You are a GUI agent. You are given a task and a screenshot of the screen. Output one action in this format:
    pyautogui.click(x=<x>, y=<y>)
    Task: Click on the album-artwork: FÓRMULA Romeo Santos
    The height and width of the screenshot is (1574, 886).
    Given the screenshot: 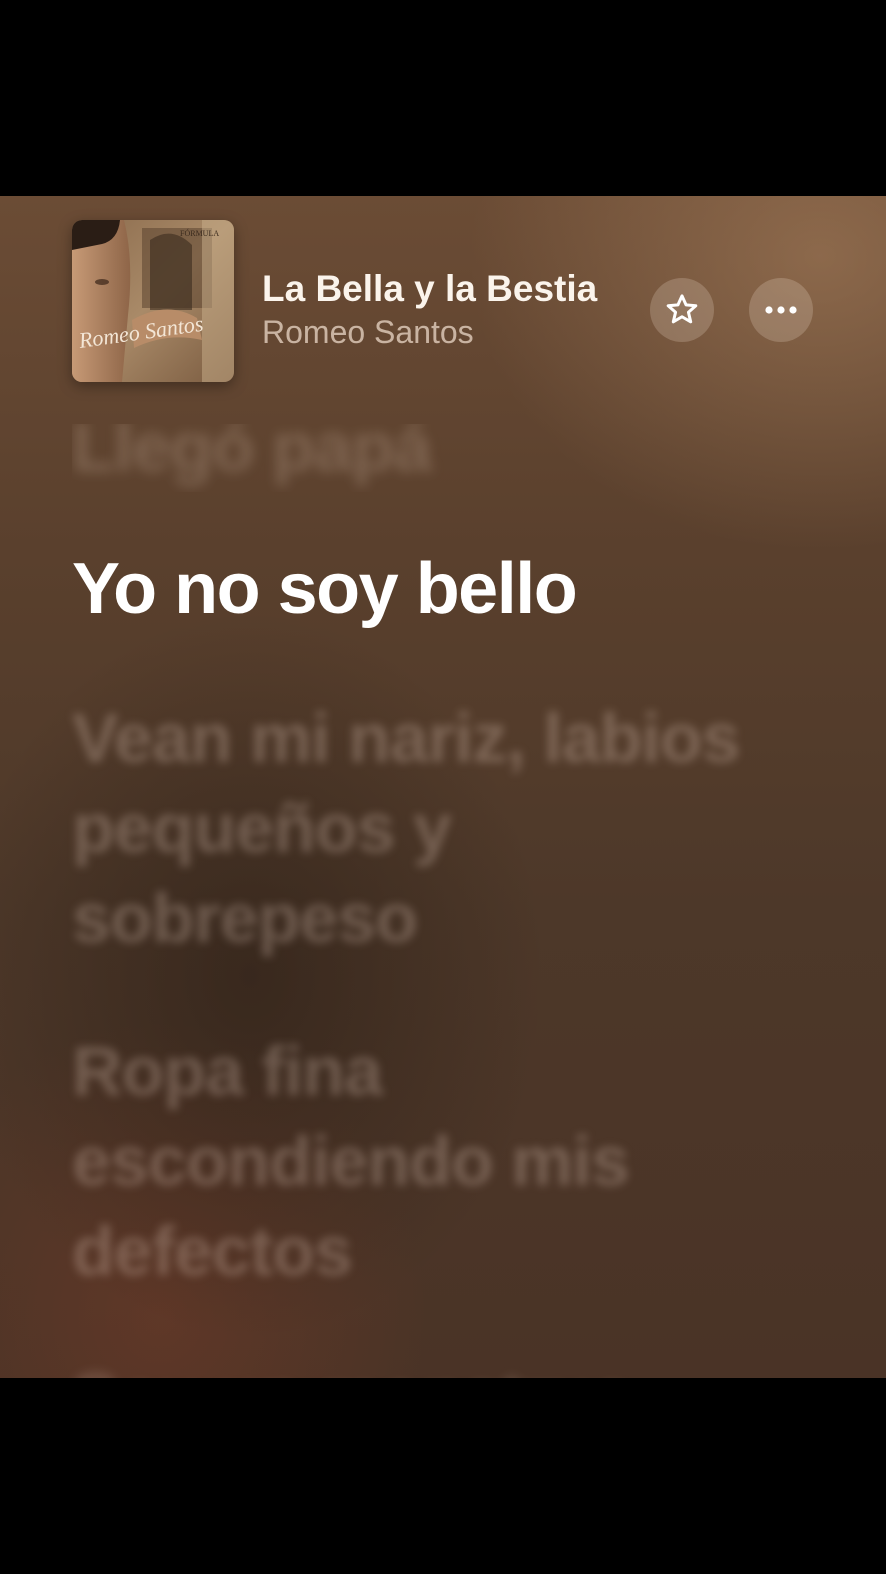 What is the action you would take?
    pyautogui.click(x=153, y=301)
    